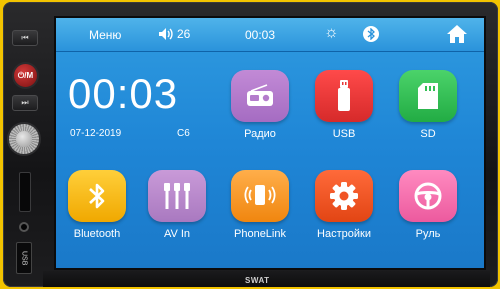 The image size is (500, 289). I want to click on tile-bluetooth: Bluetooth, so click(97, 205).